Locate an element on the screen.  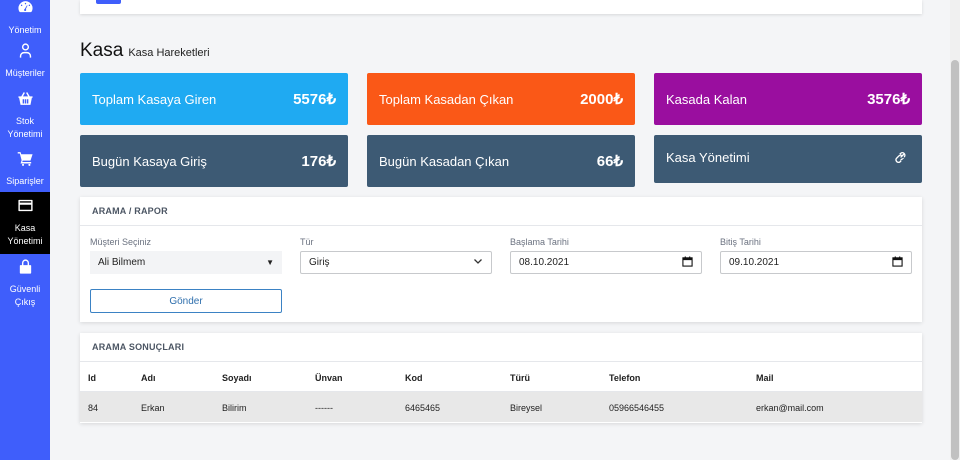
caret-down-icon: ▼ is located at coordinates (270, 262).